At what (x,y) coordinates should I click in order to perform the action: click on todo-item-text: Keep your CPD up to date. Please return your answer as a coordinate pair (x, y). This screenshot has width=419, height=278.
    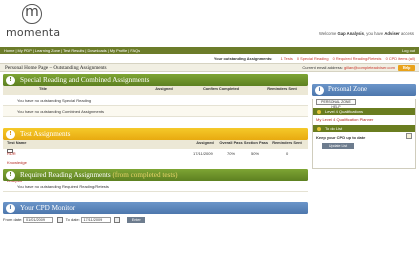
    Looking at the image, I should click on (341, 137).